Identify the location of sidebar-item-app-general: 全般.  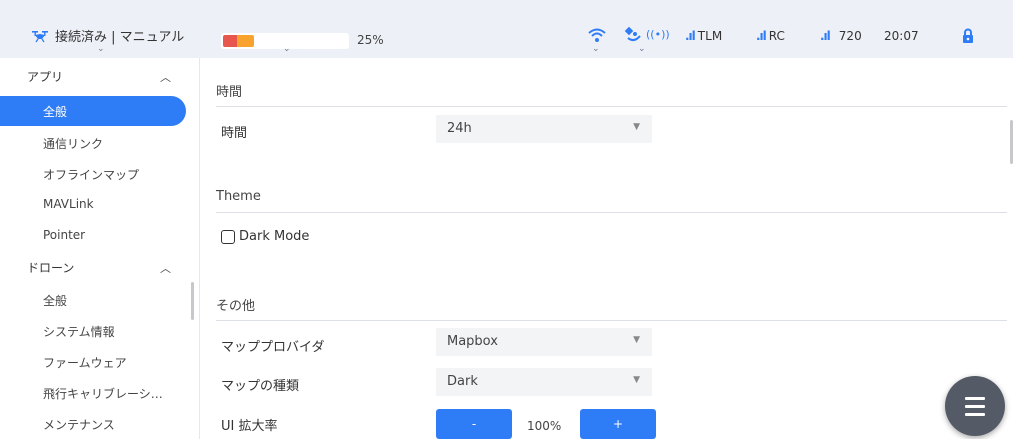
(93, 111).